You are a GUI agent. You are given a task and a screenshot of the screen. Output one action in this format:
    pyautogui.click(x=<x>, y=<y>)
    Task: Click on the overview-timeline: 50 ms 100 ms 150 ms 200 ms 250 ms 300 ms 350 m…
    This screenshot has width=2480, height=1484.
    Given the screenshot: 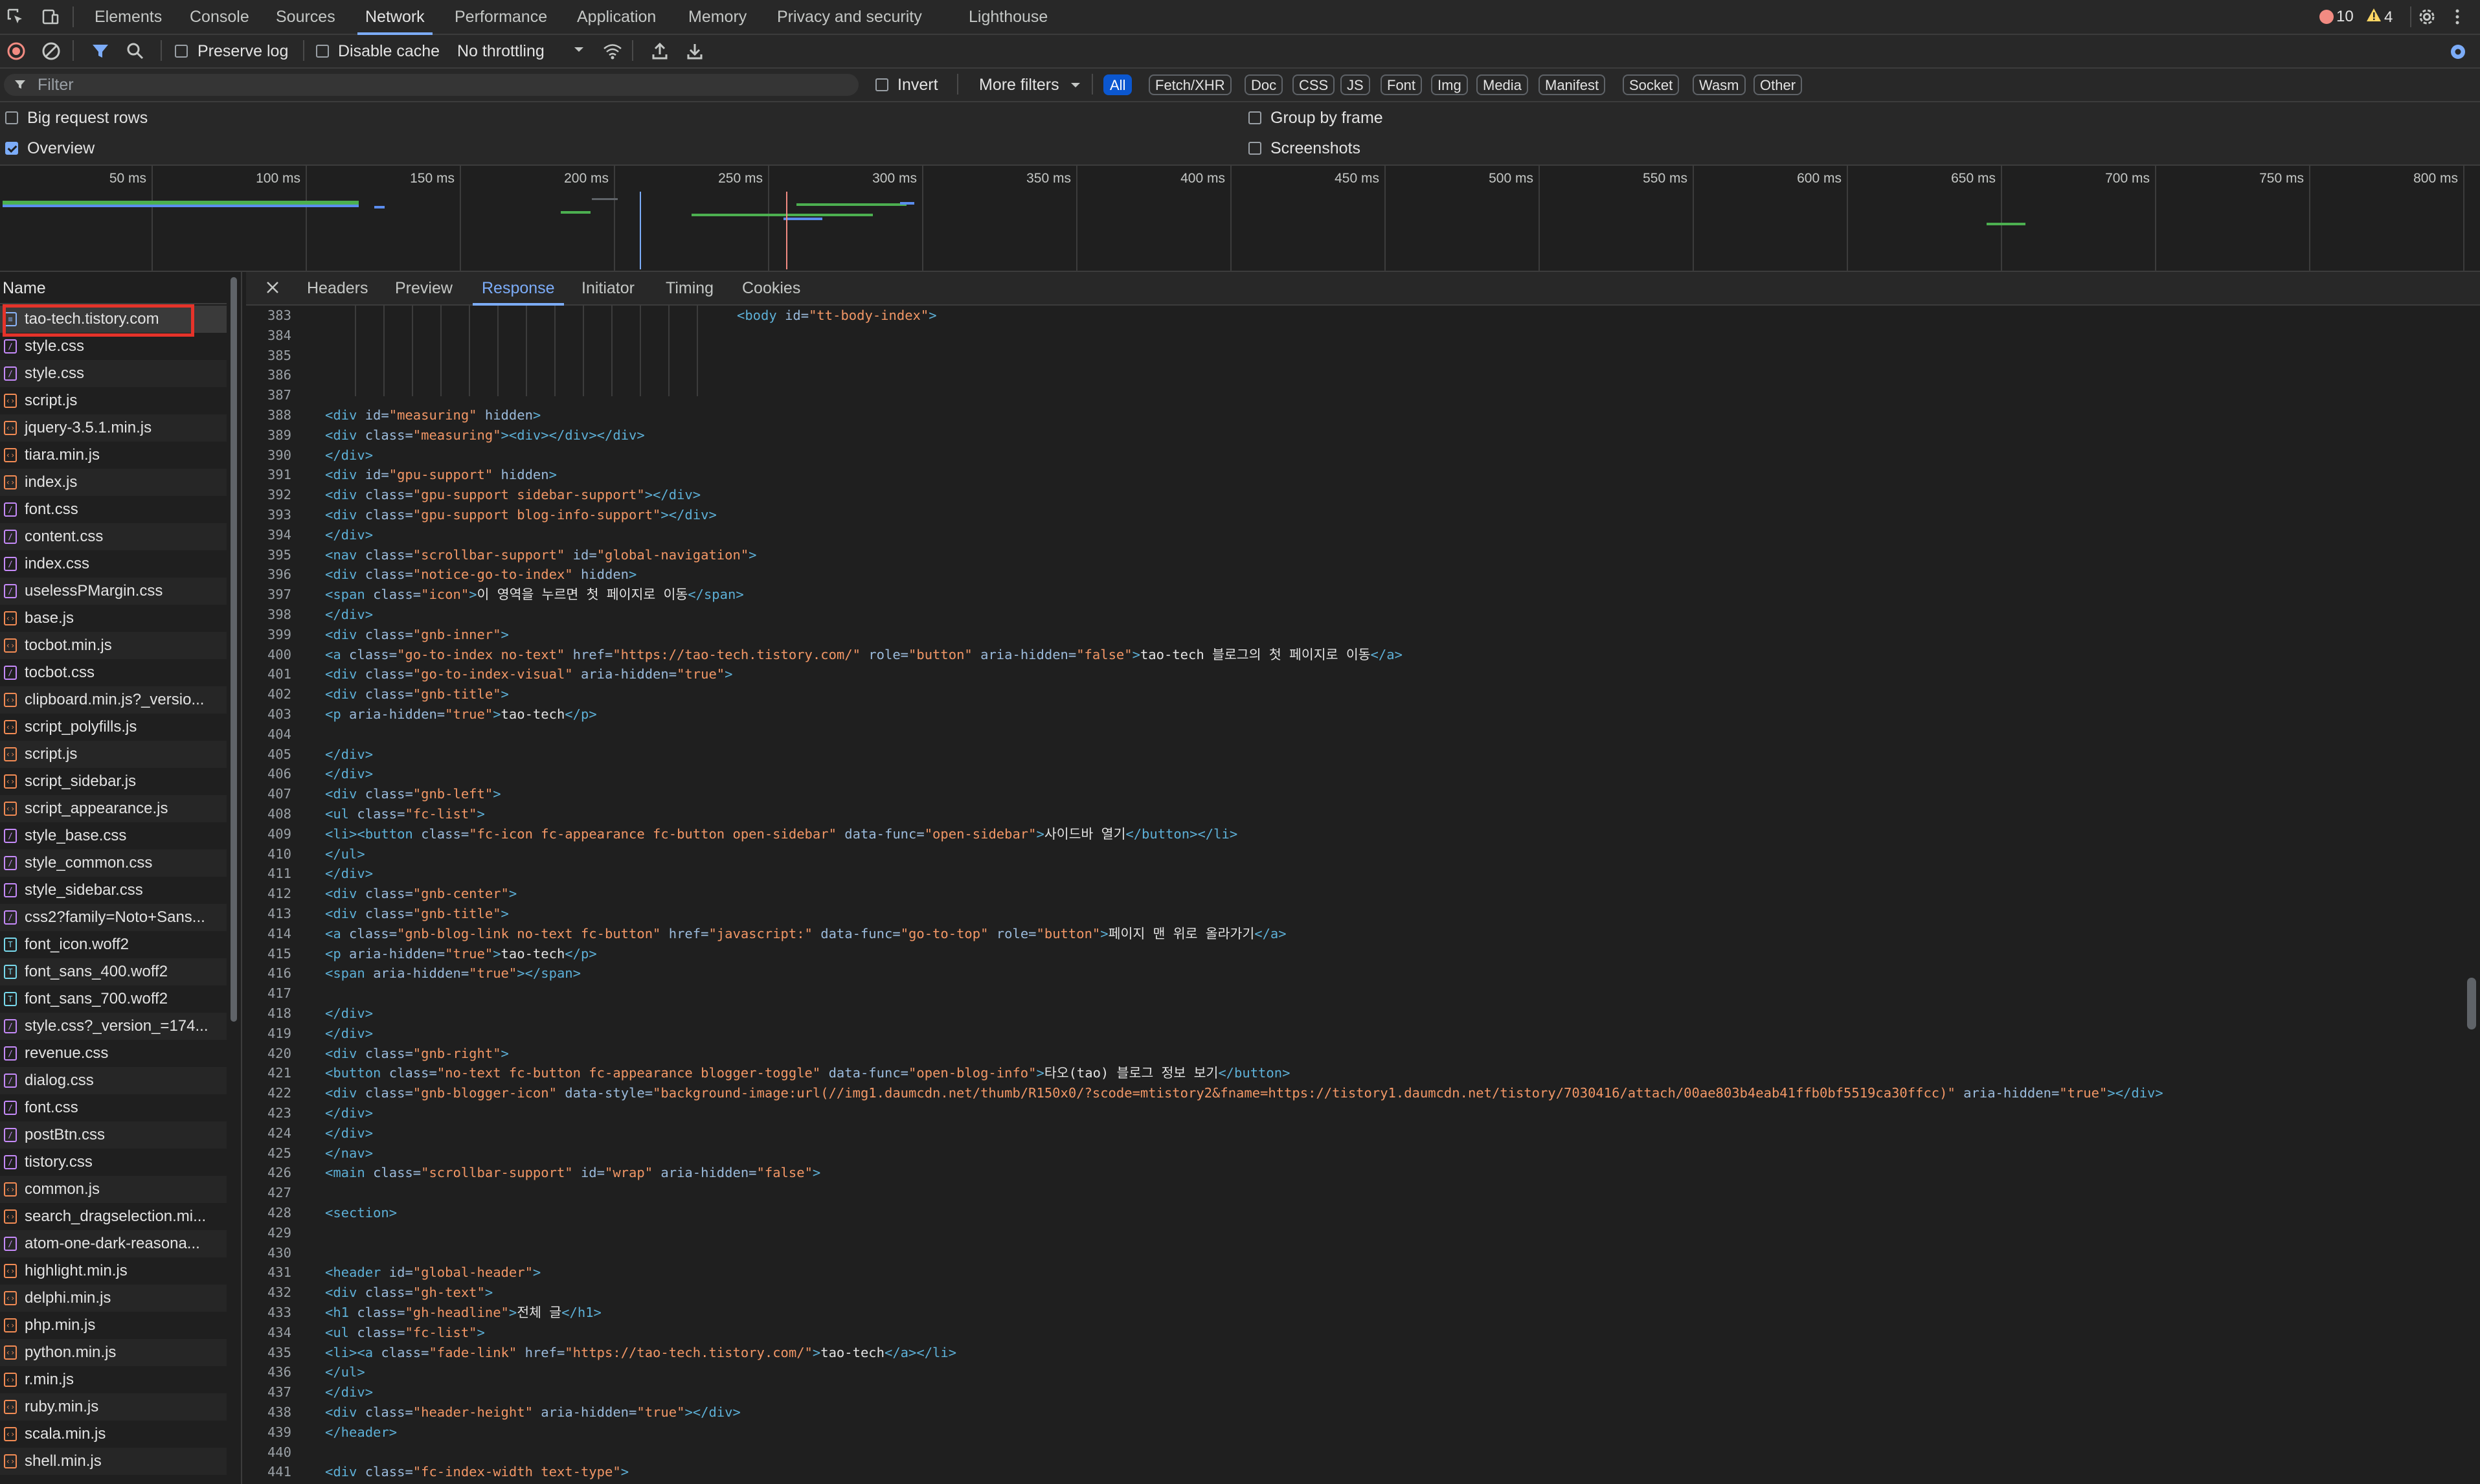 What is the action you would take?
    pyautogui.click(x=1240, y=219)
    